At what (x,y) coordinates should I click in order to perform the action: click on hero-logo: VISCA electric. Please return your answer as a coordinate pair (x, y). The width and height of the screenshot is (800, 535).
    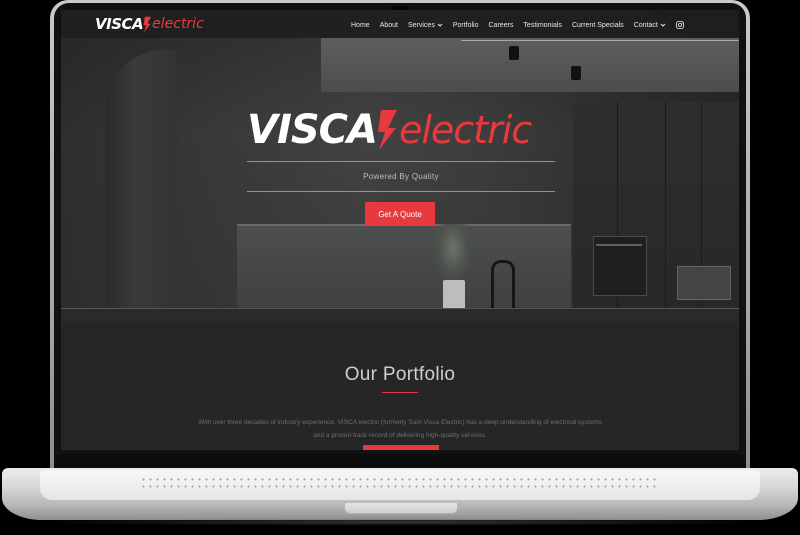
    Looking at the image, I should click on (402, 130).